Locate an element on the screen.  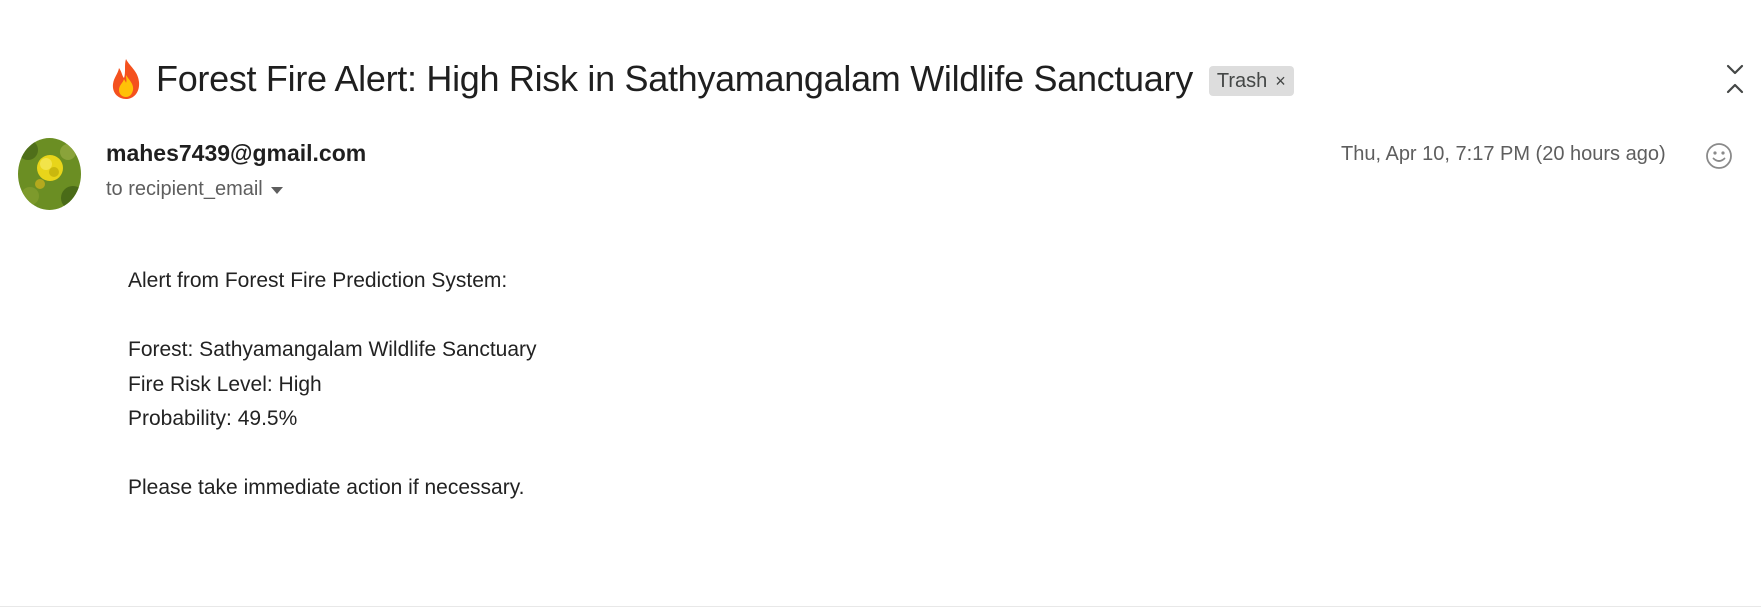
remove-label-icon: × is located at coordinates (1280, 81).